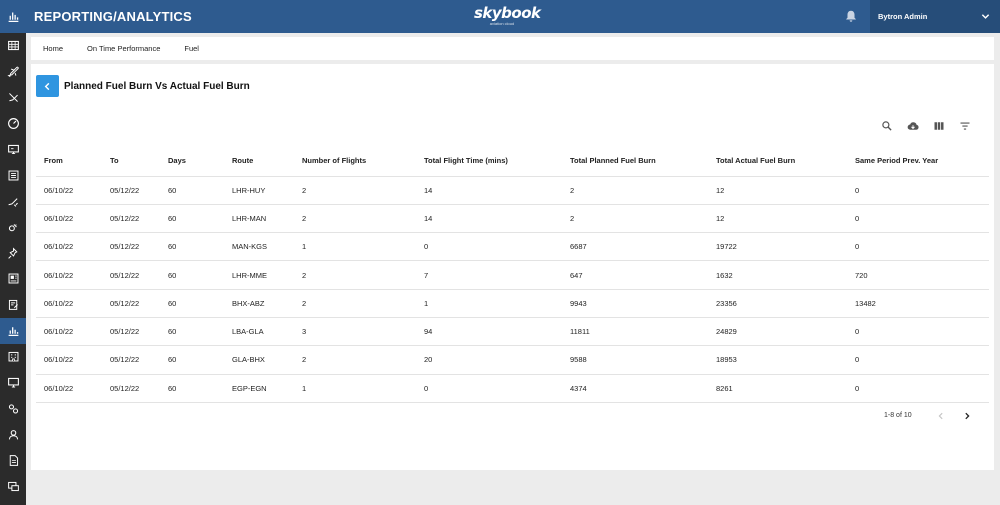 Image resolution: width=1000 pixels, height=505 pixels. I want to click on gauge-icon, so click(13, 124).